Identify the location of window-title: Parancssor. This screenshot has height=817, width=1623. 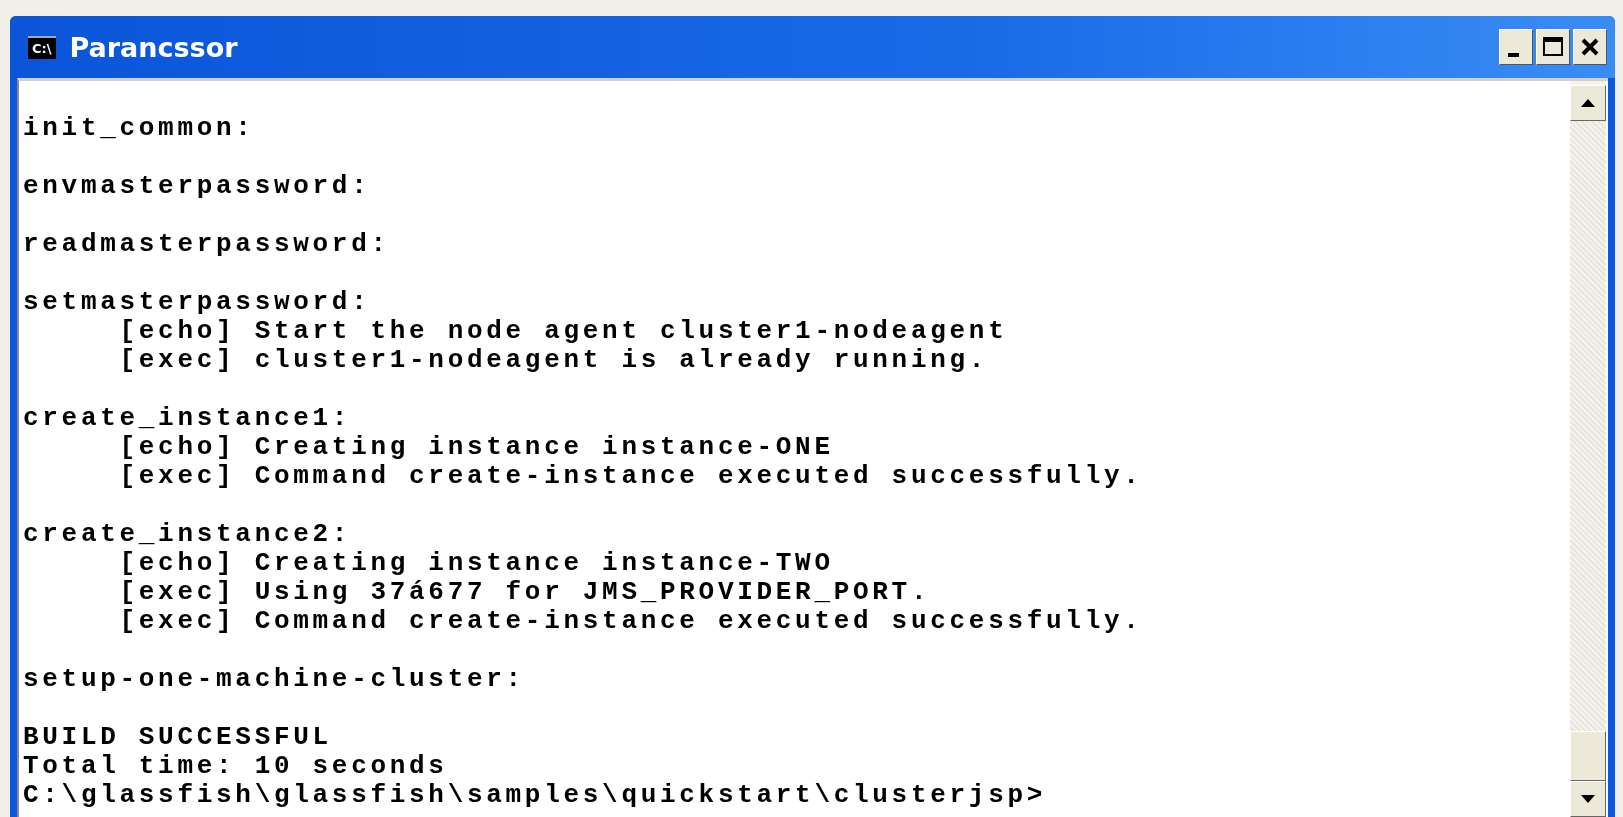
(154, 47).